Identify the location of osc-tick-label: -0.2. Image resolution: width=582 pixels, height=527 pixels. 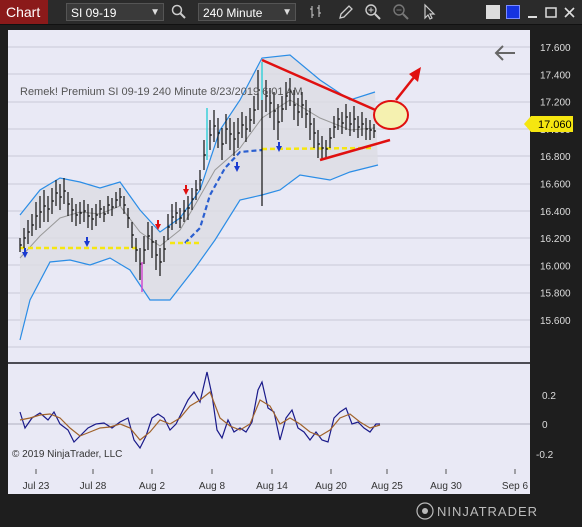
(545, 455).